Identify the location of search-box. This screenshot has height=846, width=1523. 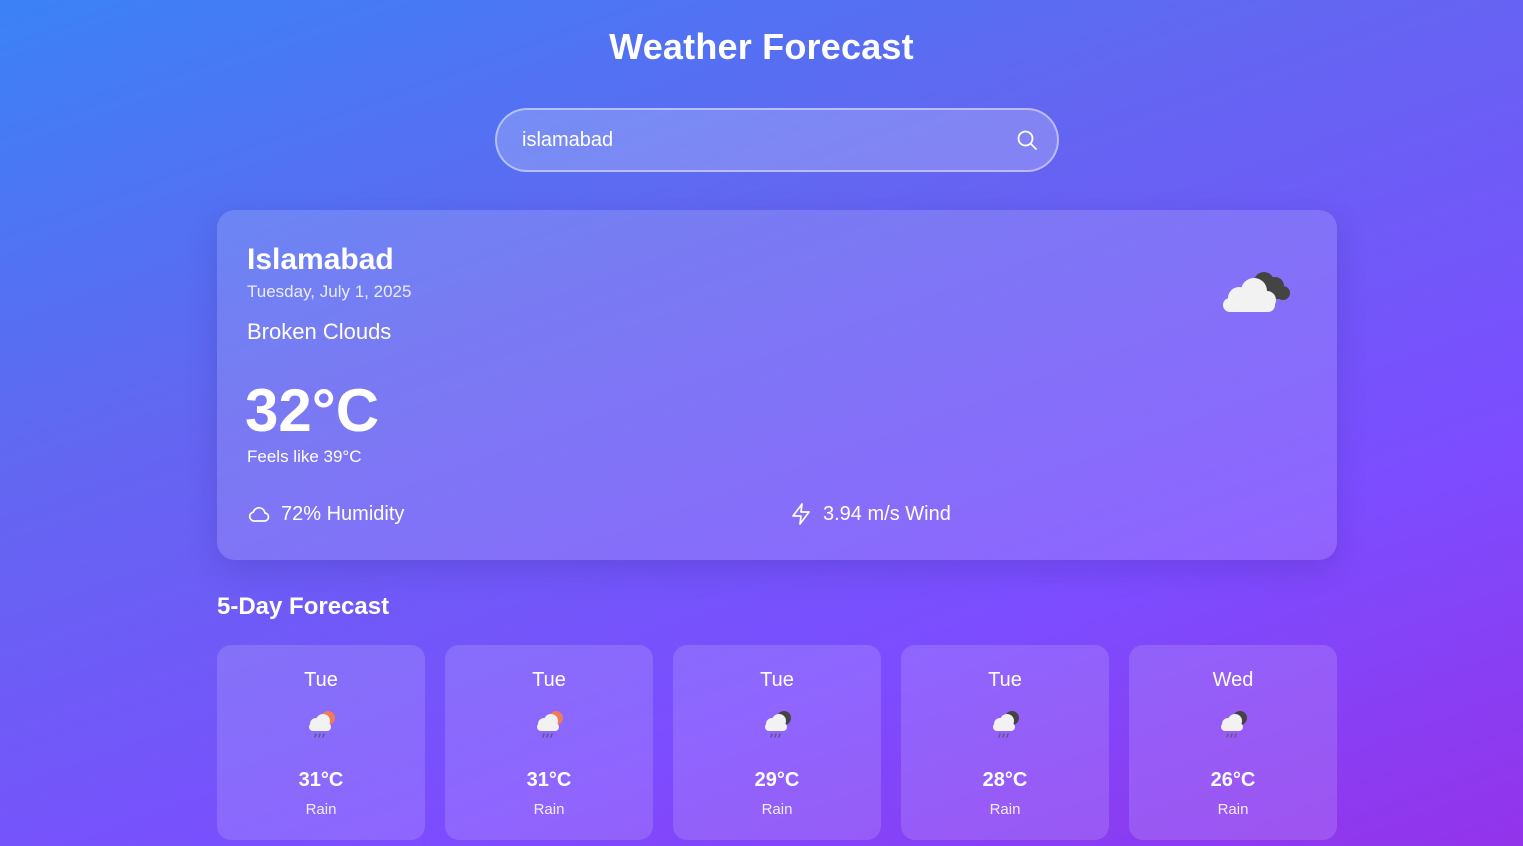
(777, 140).